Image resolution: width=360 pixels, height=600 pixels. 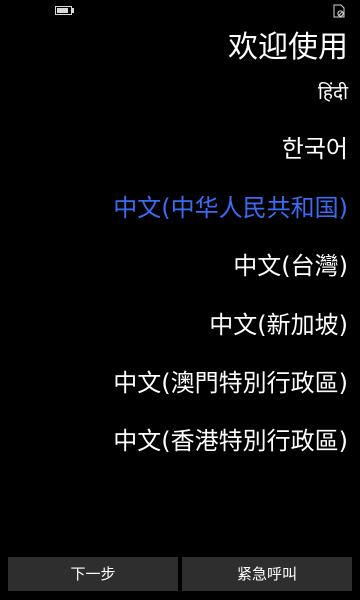 What do you see at coordinates (339, 11) in the screenshot?
I see `no-sim-icon` at bounding box center [339, 11].